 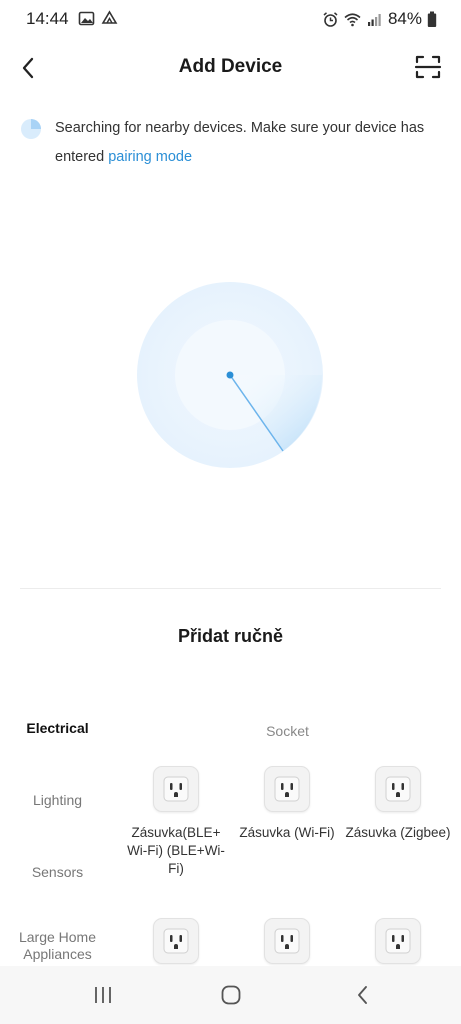 I want to click on status-bar: 14:44 84%, so click(x=230, y=19).